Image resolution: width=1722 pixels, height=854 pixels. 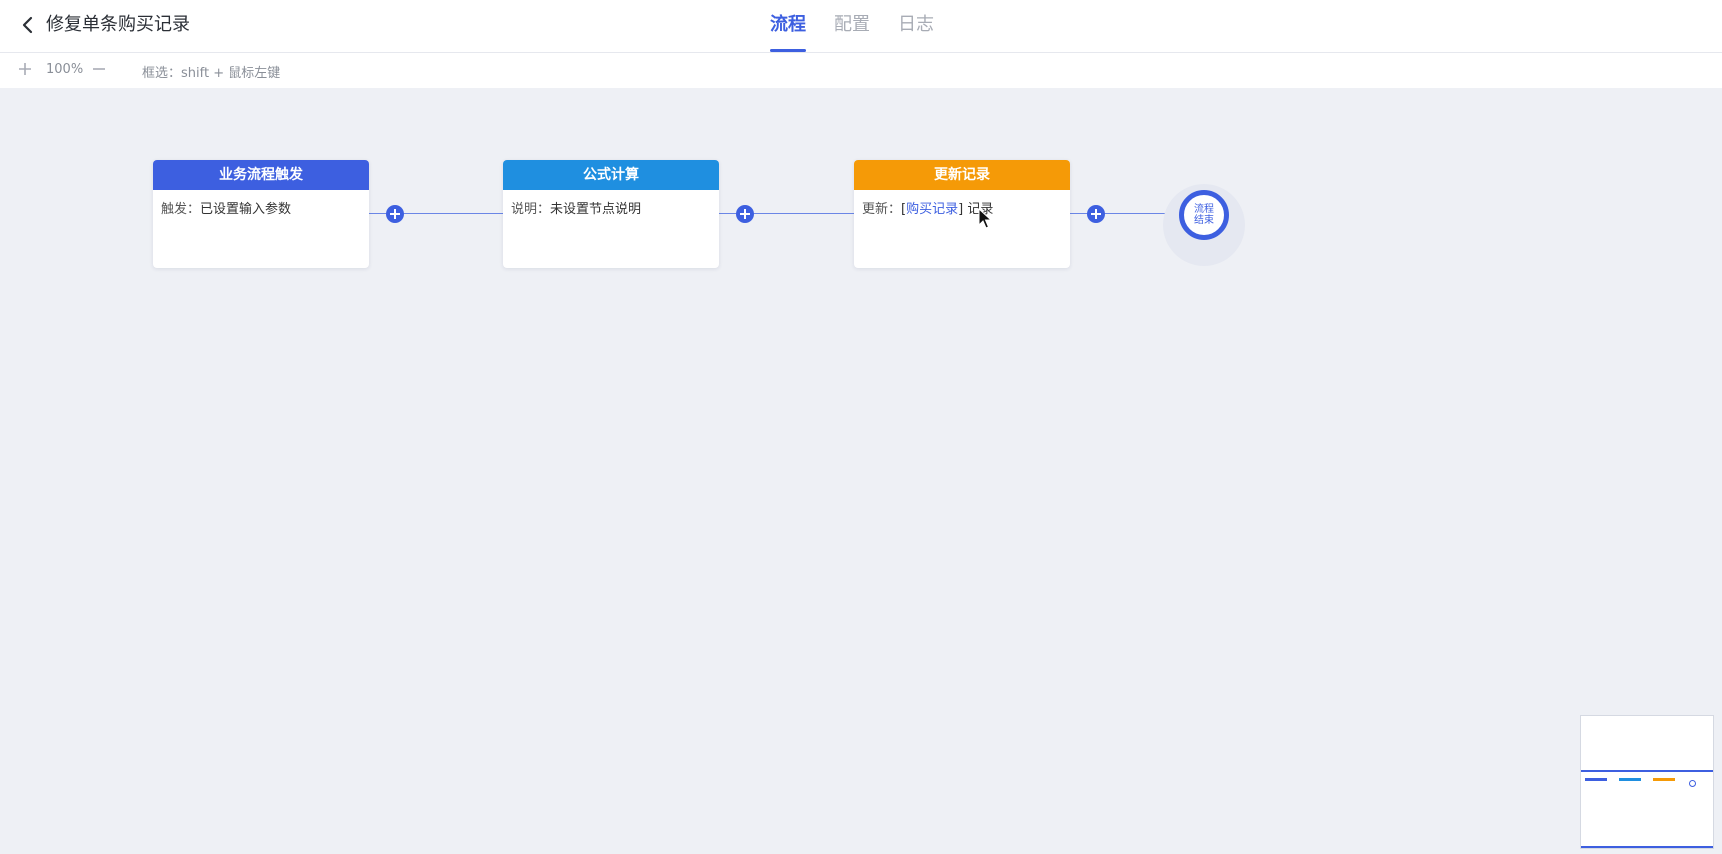 What do you see at coordinates (28, 25) in the screenshot?
I see `chevron-left-icon` at bounding box center [28, 25].